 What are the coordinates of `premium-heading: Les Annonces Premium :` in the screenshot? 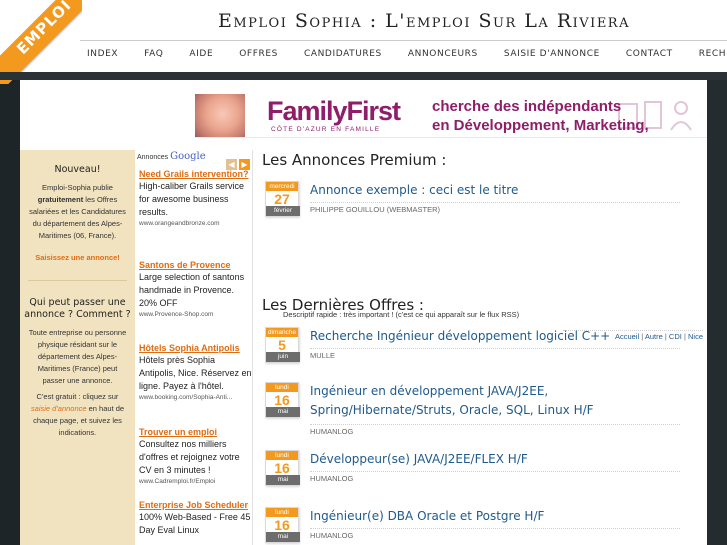 It's located at (354, 160).